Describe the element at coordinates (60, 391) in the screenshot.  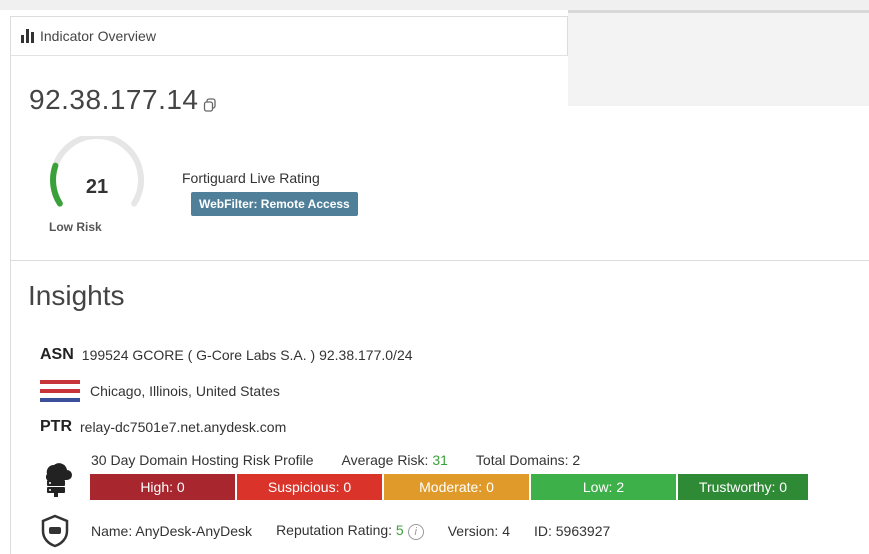
I see `us-flag-icon` at that location.